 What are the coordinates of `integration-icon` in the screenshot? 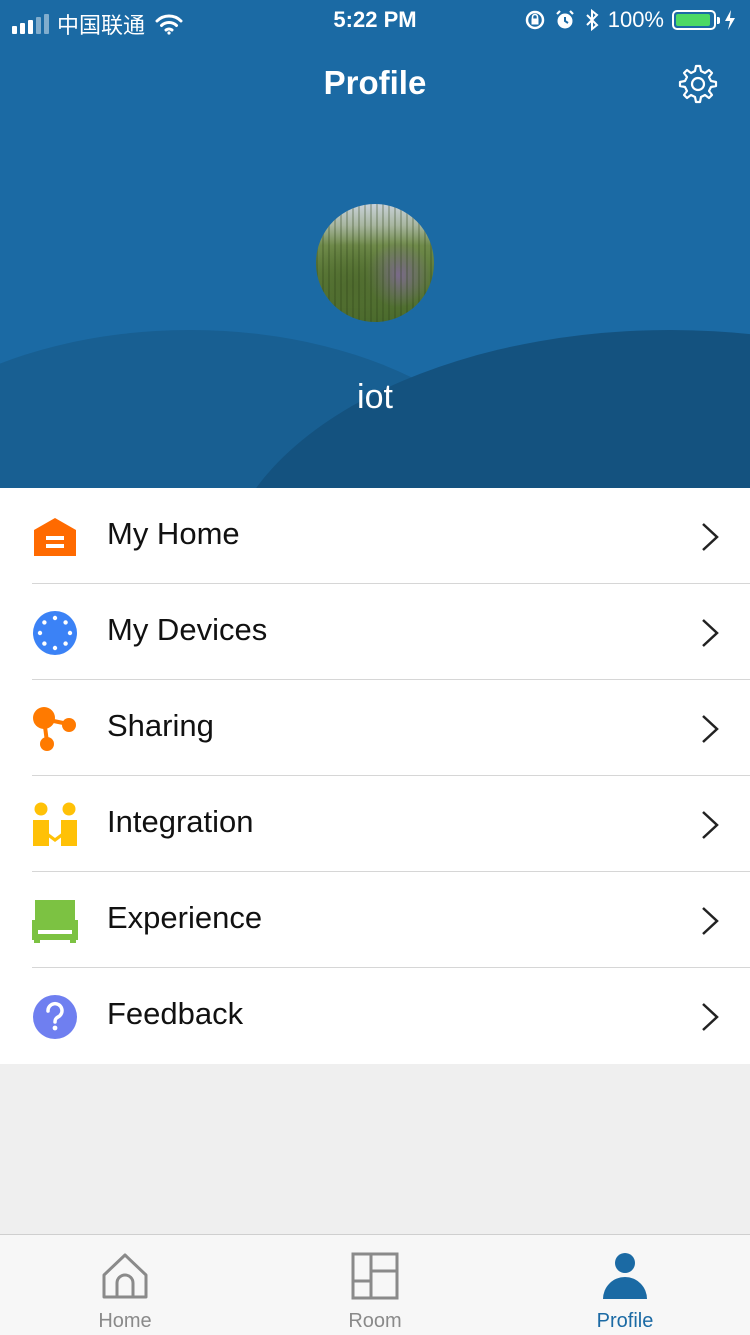 It's located at (55, 824).